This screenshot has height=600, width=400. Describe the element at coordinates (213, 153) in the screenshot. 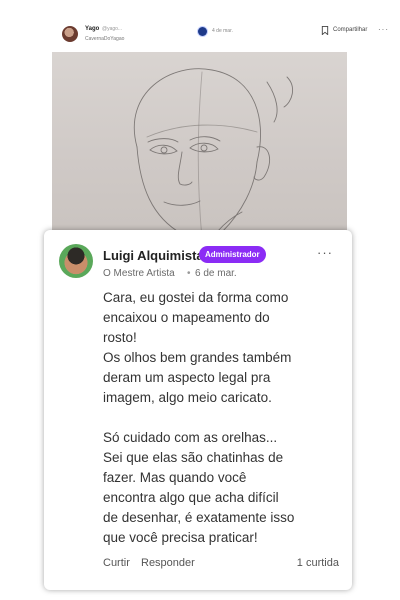

I see `face-sketch-drawing` at that location.